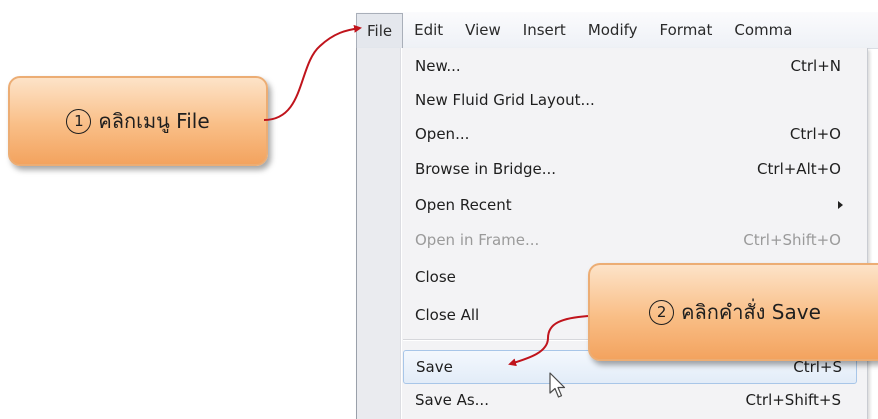  I want to click on mouse-pointer-icon, so click(557, 385).